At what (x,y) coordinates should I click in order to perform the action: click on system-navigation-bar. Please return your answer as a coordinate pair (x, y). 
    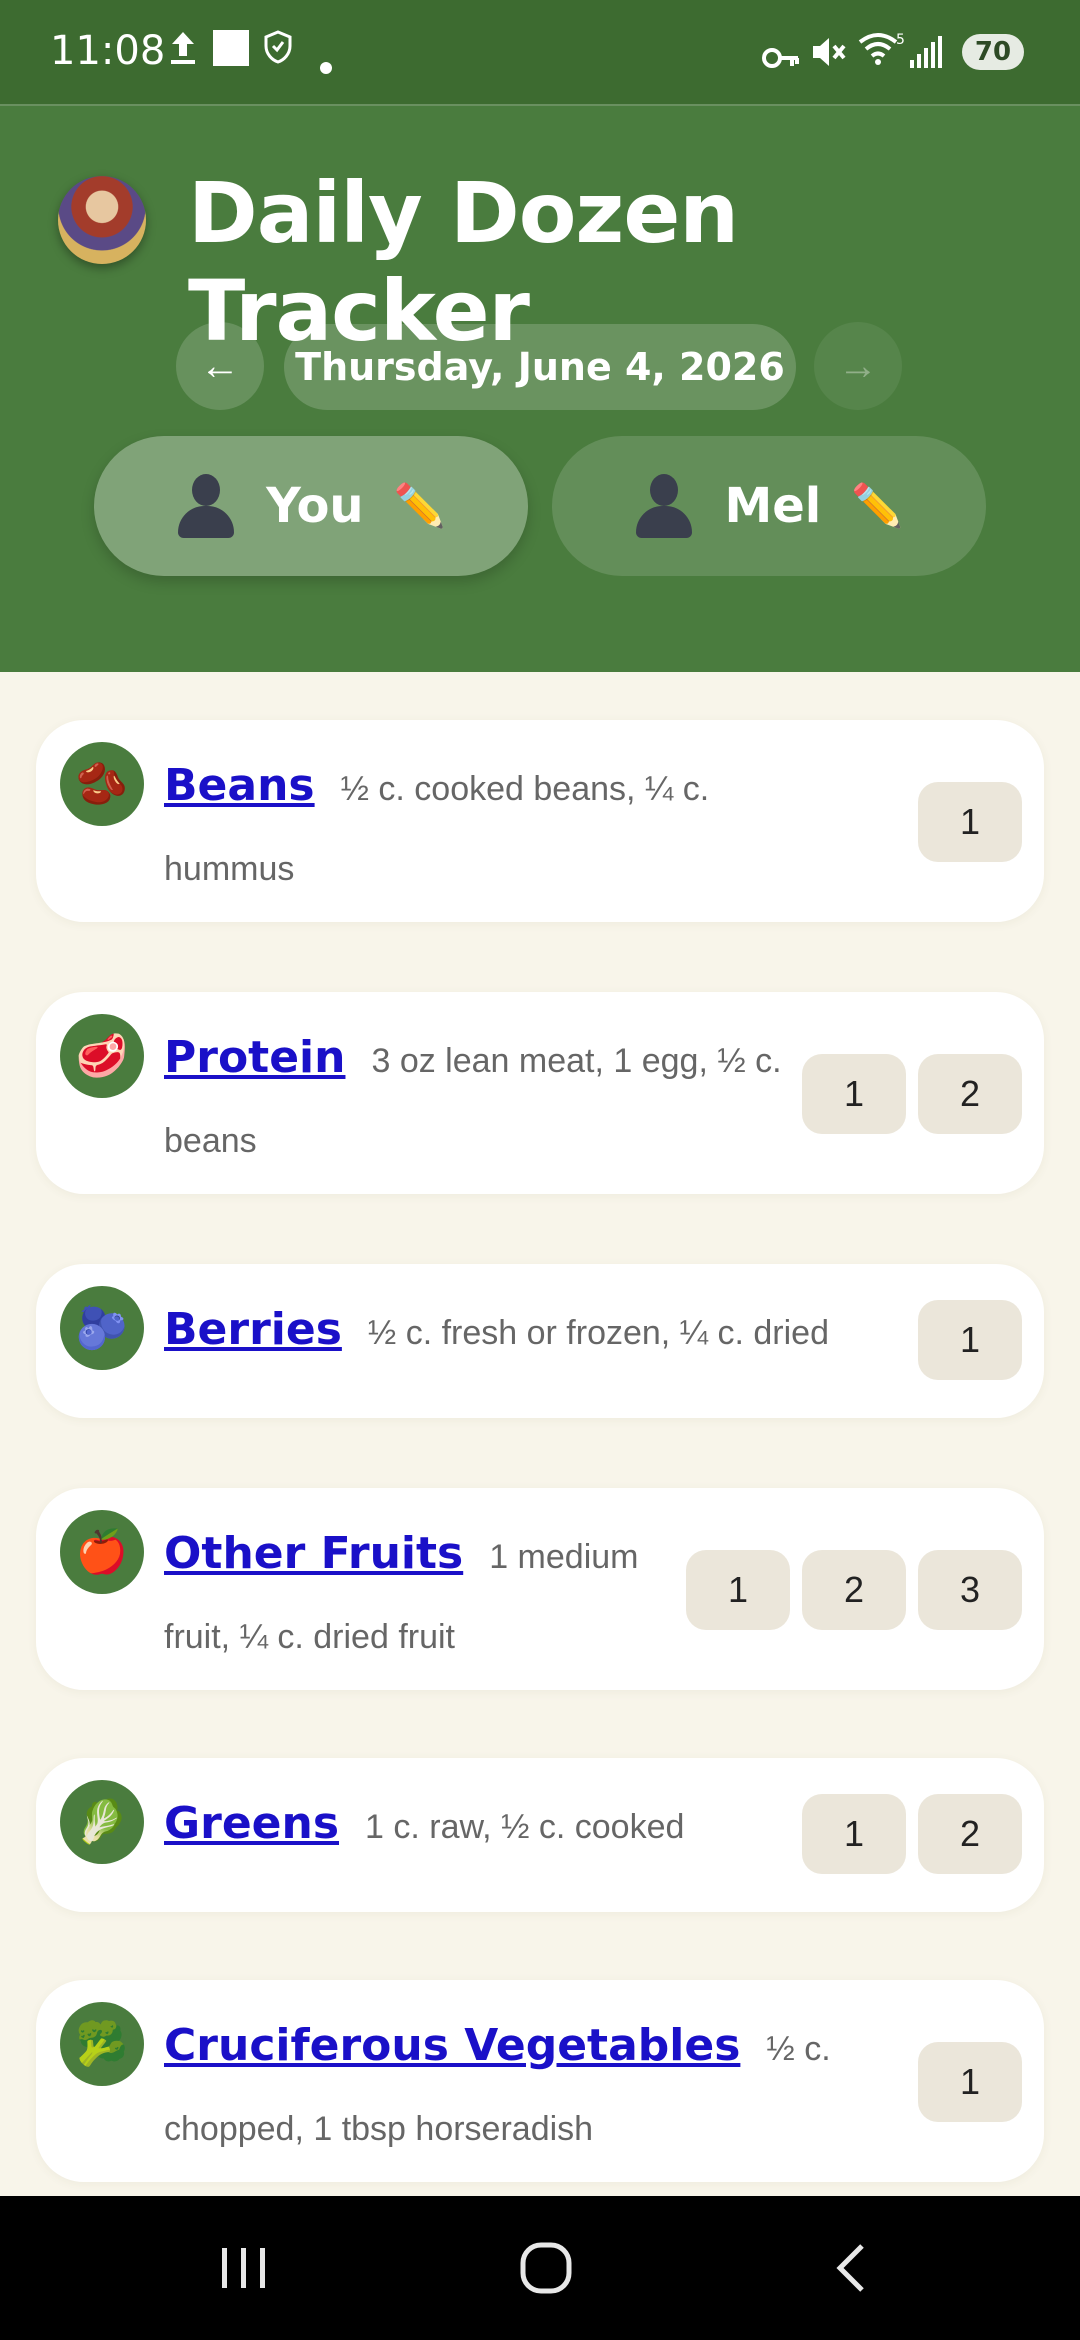
    Looking at the image, I should click on (540, 2268).